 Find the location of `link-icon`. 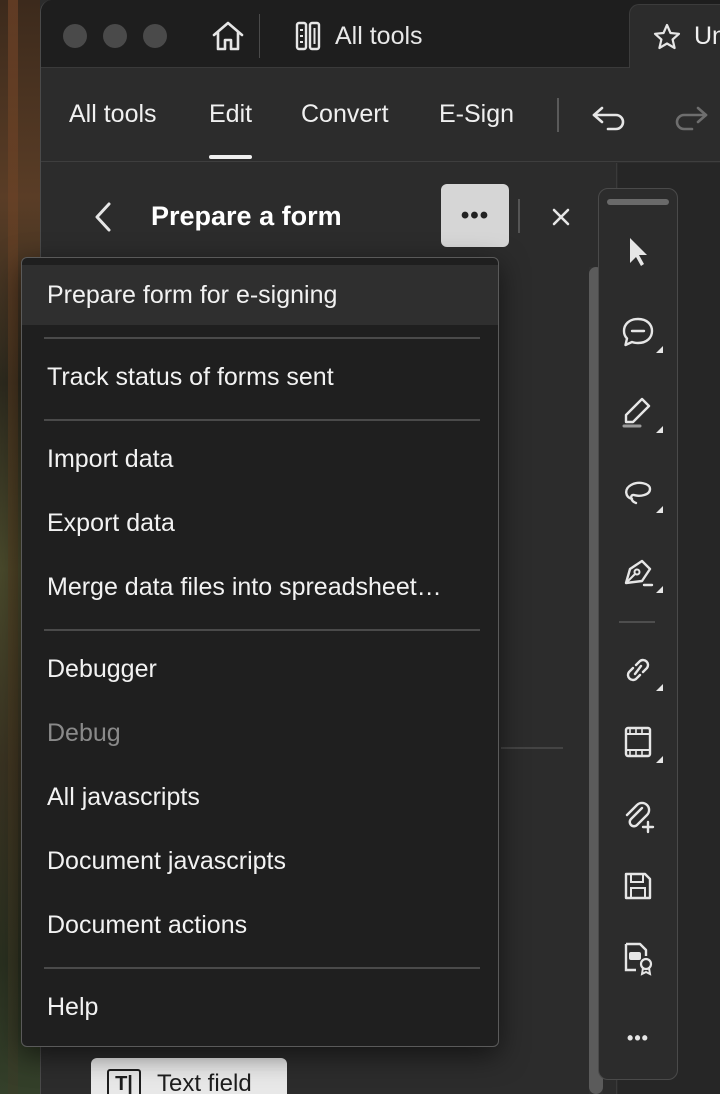

link-icon is located at coordinates (638, 670).